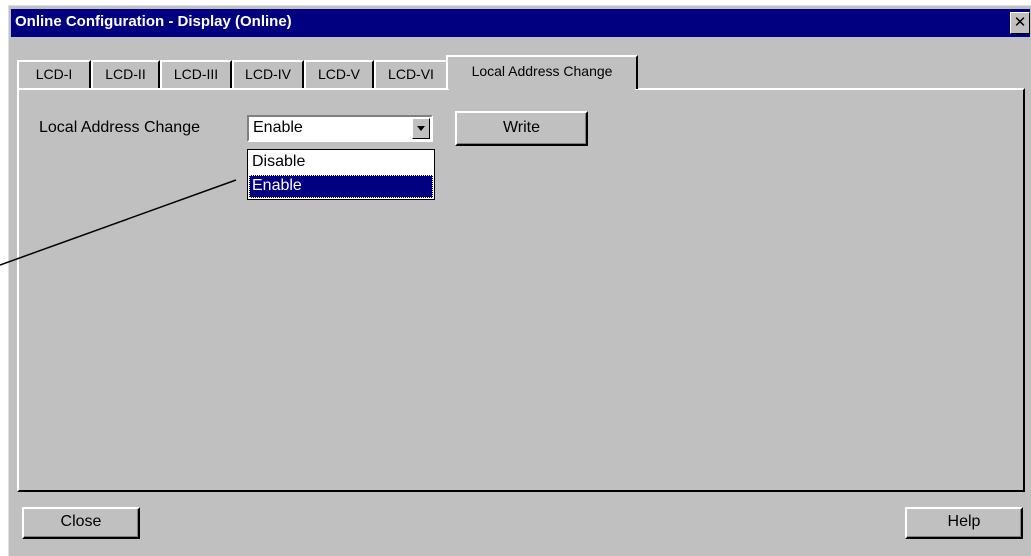  I want to click on combo-dropdown-button, so click(421, 128).